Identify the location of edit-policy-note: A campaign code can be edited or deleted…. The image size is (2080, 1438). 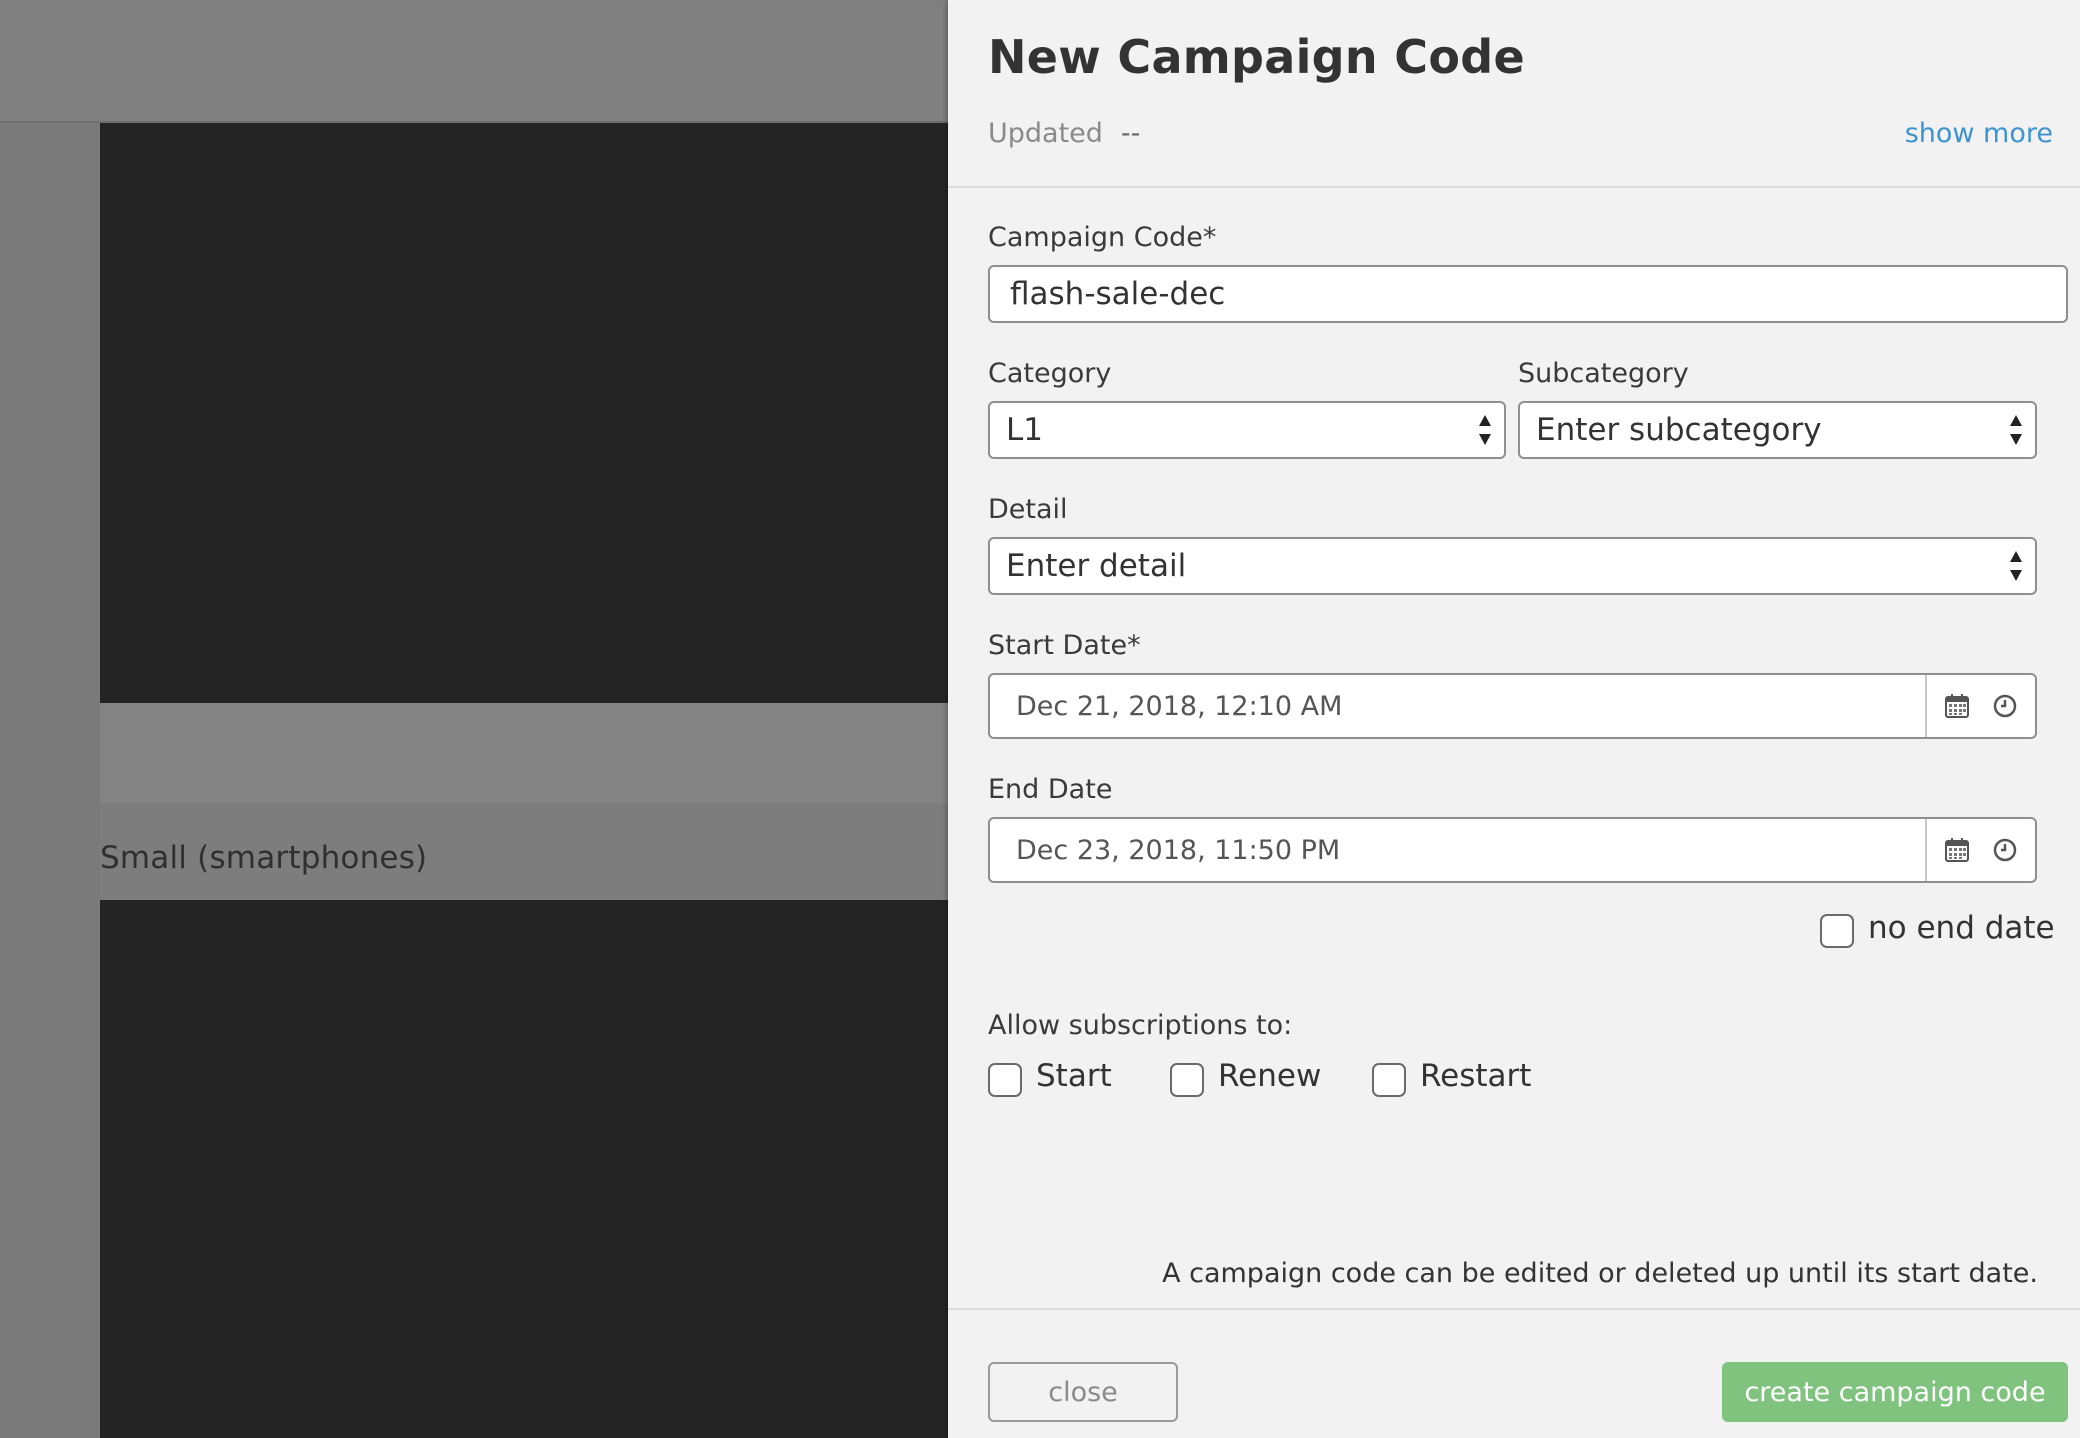
(1600, 1273).